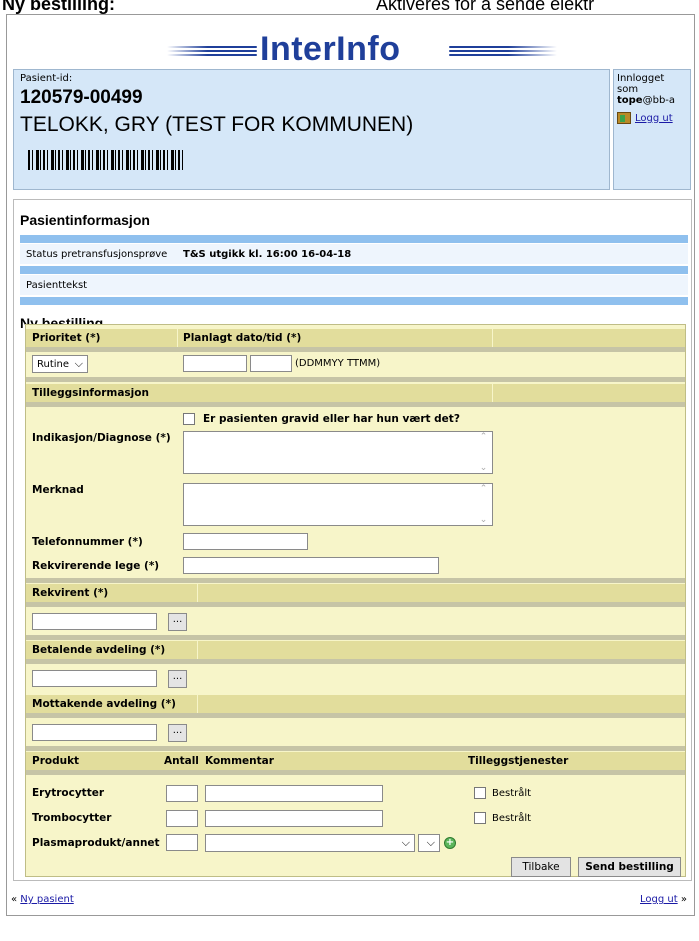 Image resolution: width=699 pixels, height=941 pixels. What do you see at coordinates (68, 793) in the screenshot?
I see `product-name: Erytrocytter` at bounding box center [68, 793].